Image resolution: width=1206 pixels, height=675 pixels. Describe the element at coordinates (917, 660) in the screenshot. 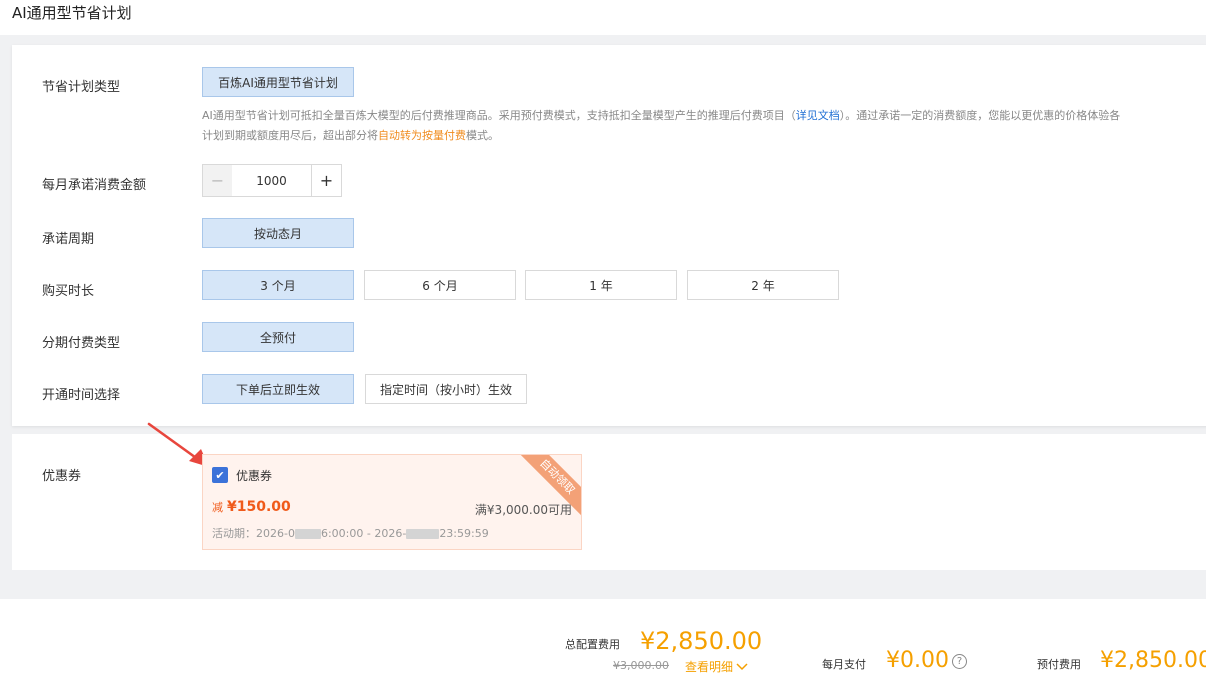

I see `monthly-pay-amount: ¥0.00` at that location.